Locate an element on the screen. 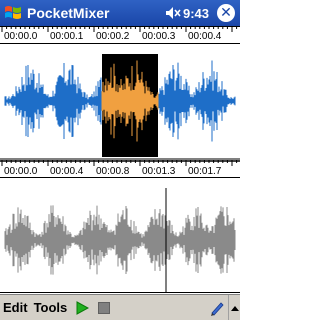 The image size is (320, 320). menu-tools: Tools is located at coordinates (51, 307).